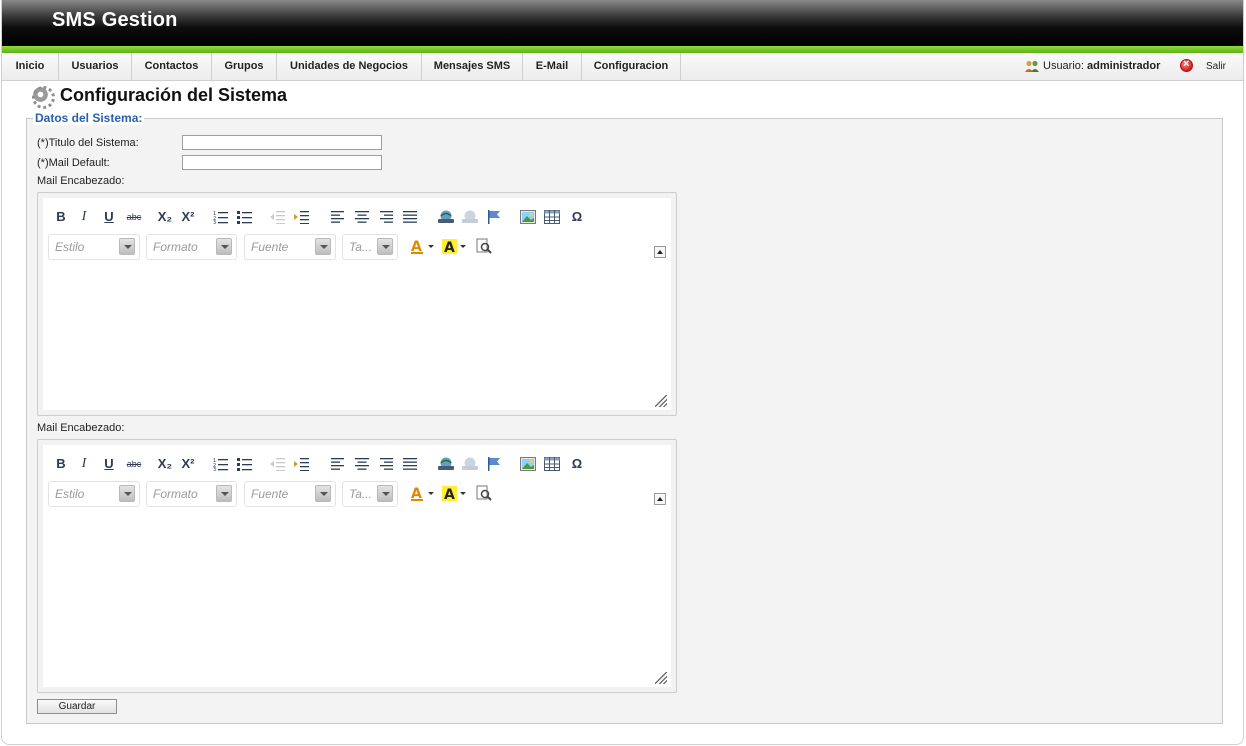 The image size is (1246, 746). What do you see at coordinates (449, 248) in the screenshot?
I see `svg-text: A` at bounding box center [449, 248].